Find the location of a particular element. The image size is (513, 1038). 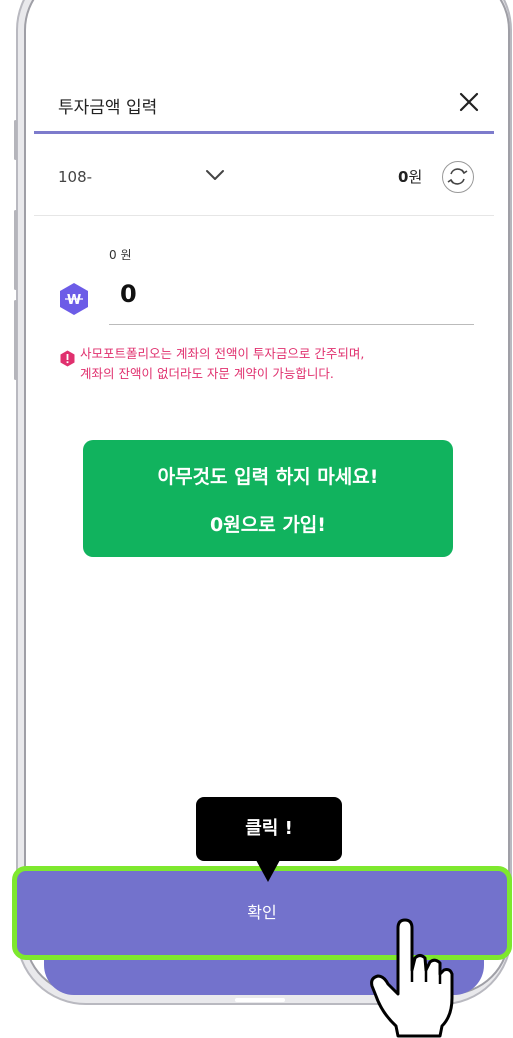

svg-text: W is located at coordinates (74, 300).